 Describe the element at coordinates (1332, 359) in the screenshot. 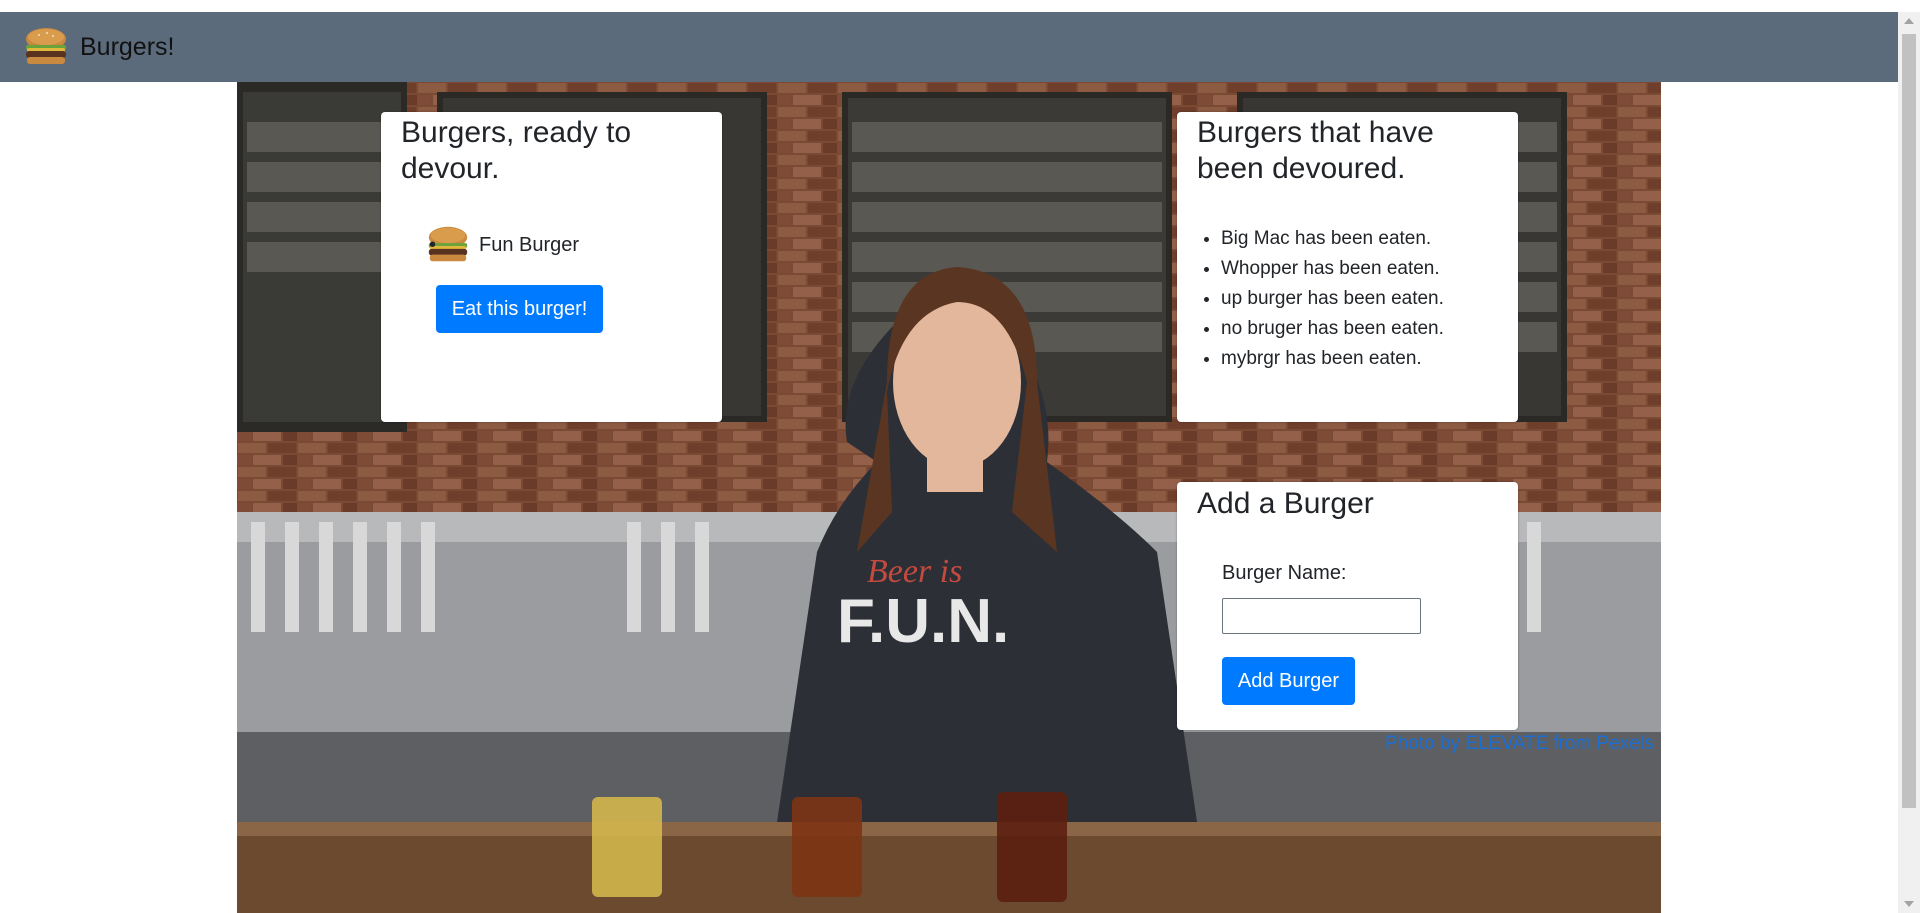

I see `list-item: mybrgr has been eaten.` at that location.